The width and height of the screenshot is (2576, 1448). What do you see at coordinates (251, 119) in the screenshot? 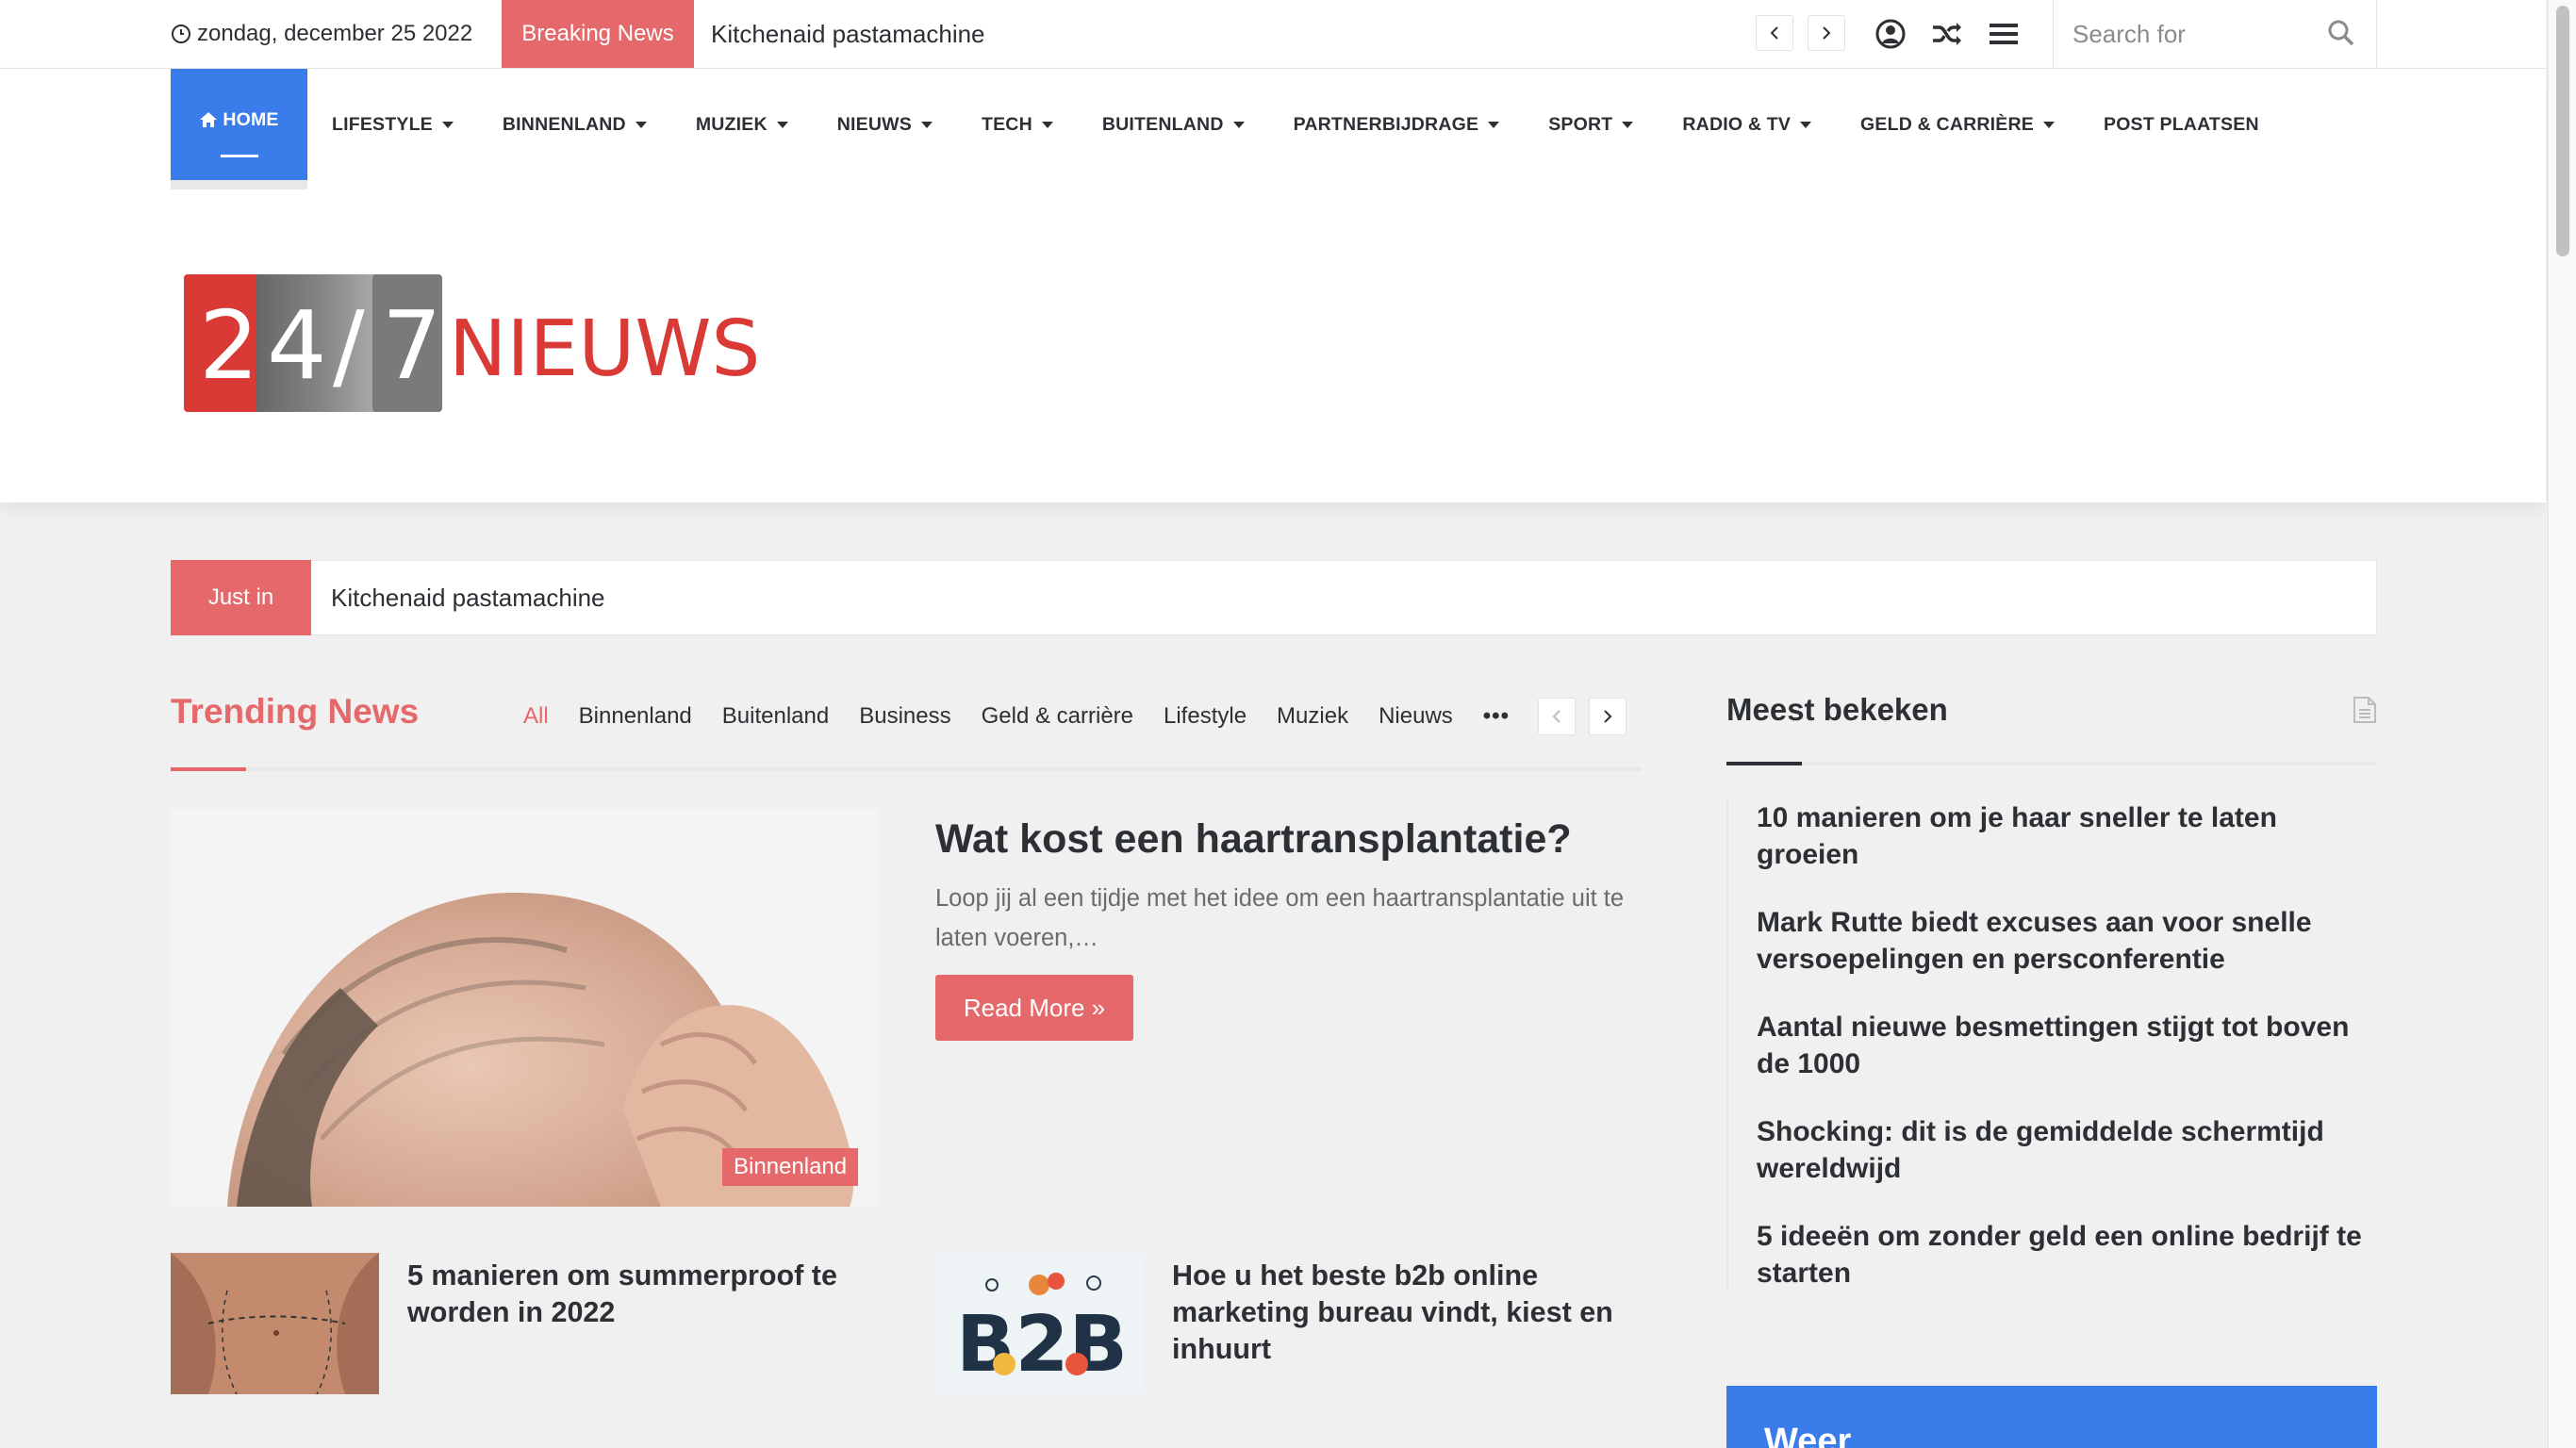
I see `nav-home-label: HOME` at bounding box center [251, 119].